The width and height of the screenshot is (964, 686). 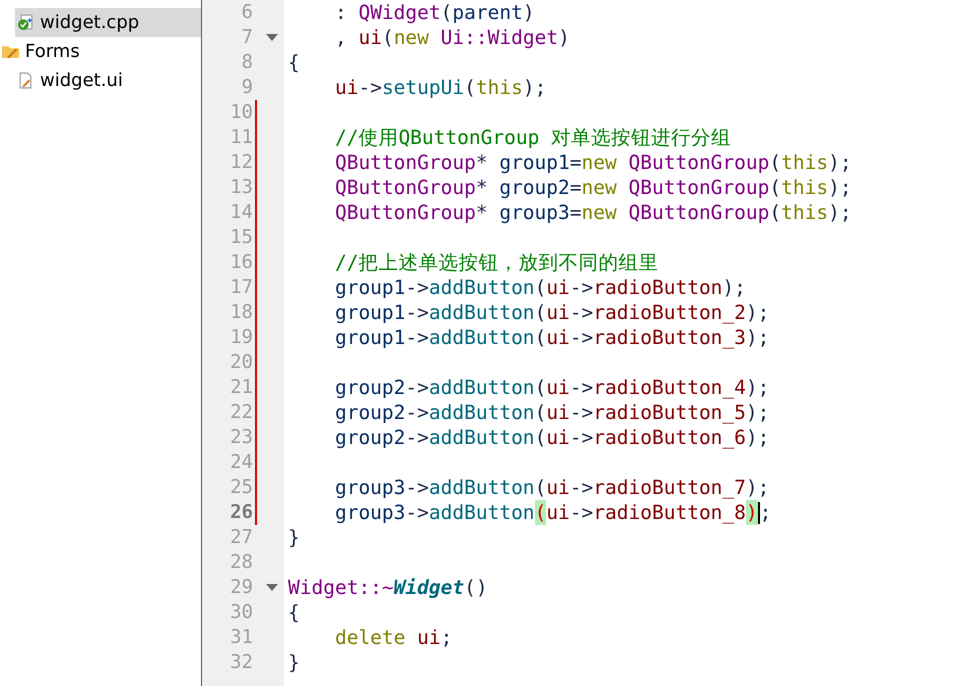 What do you see at coordinates (423, 87) in the screenshot?
I see `function-name: setupUi` at bounding box center [423, 87].